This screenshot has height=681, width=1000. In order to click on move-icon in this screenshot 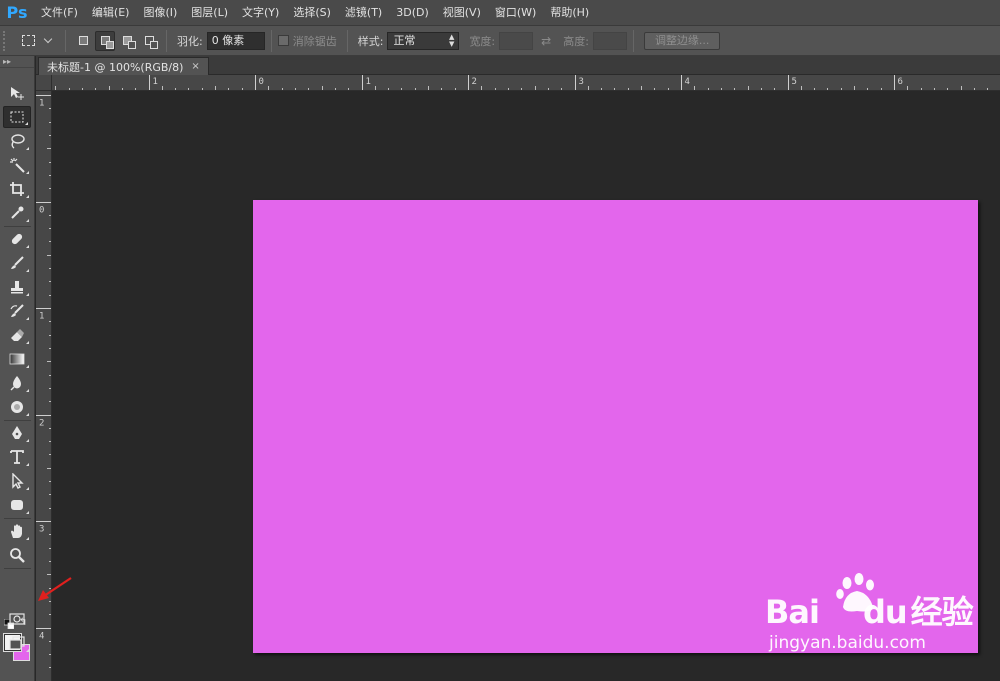, I will do `click(17, 93)`.